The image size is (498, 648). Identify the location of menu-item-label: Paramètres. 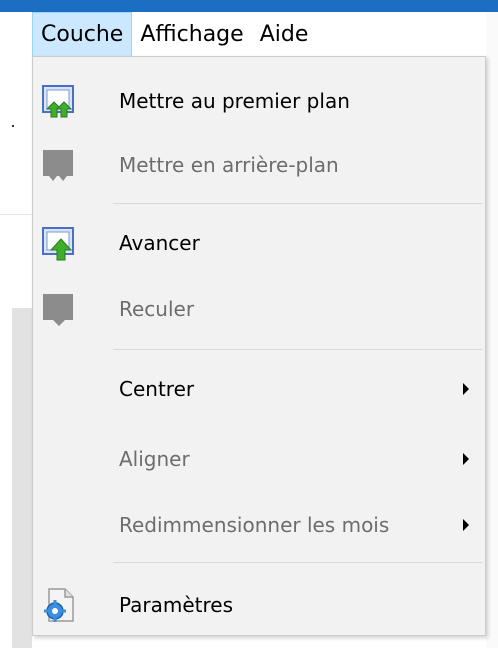
(176, 605).